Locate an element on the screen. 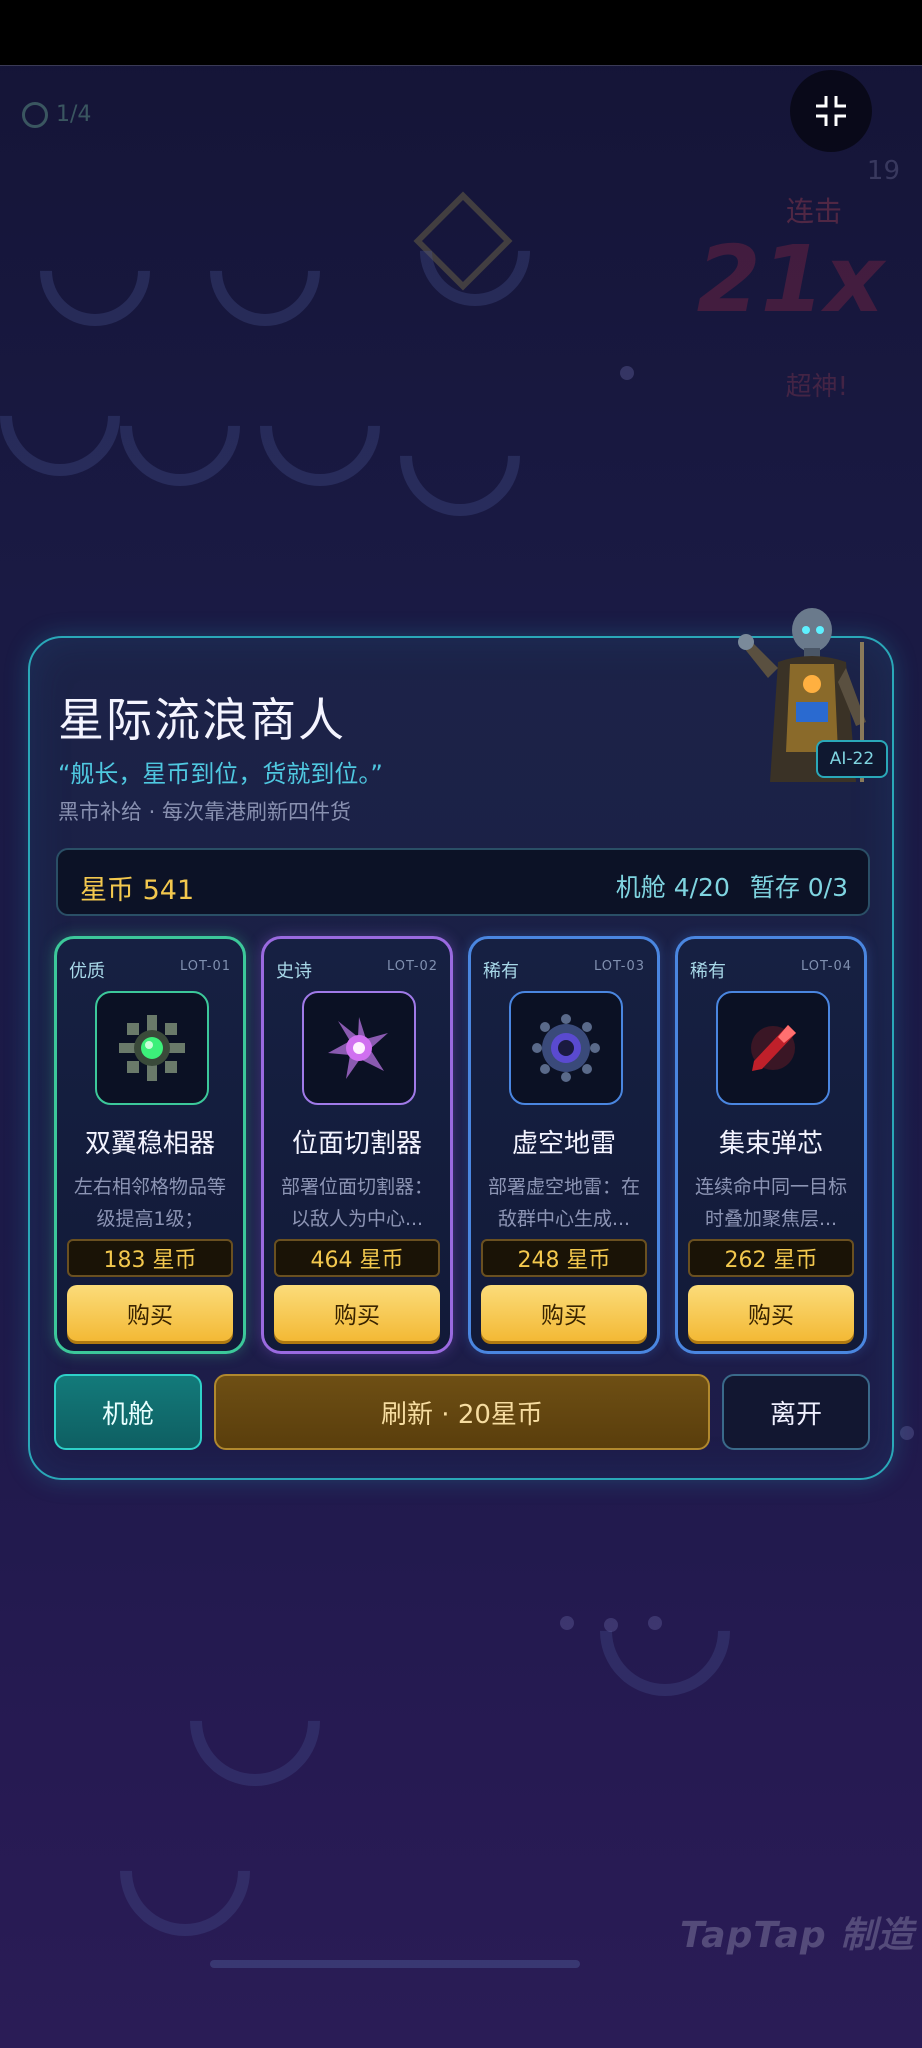 The height and width of the screenshot is (2048, 922). shop-action-bar: 机舱 刷新 · 20星币 离开 is located at coordinates (464, 1413).